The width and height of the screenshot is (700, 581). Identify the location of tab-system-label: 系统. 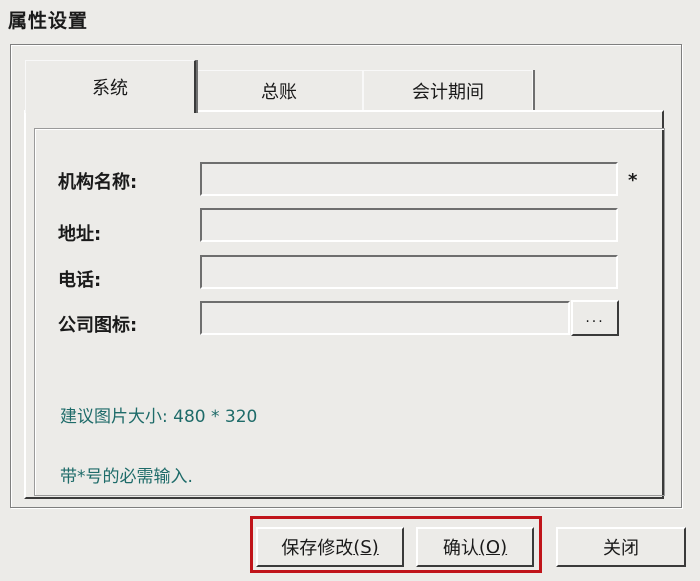
(110, 88).